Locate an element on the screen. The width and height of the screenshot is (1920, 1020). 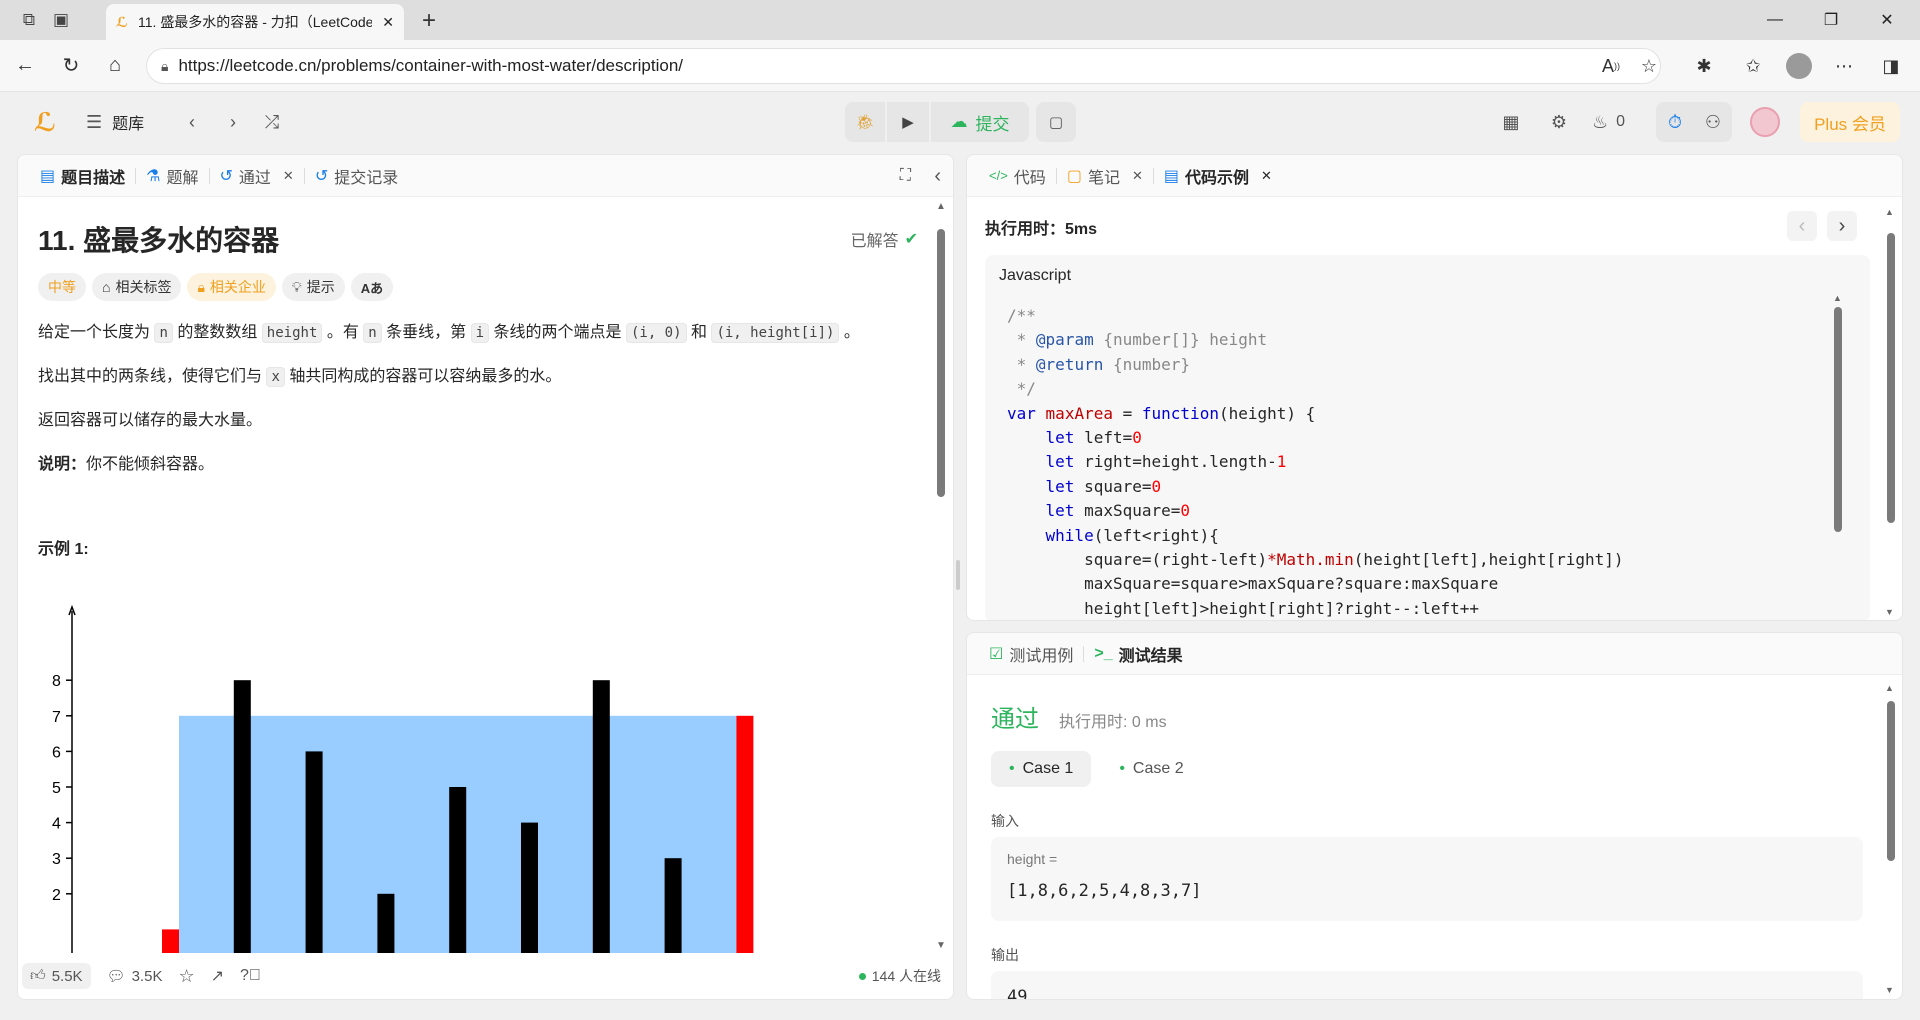
case-tab-1: • Case 1 is located at coordinates (1041, 769).